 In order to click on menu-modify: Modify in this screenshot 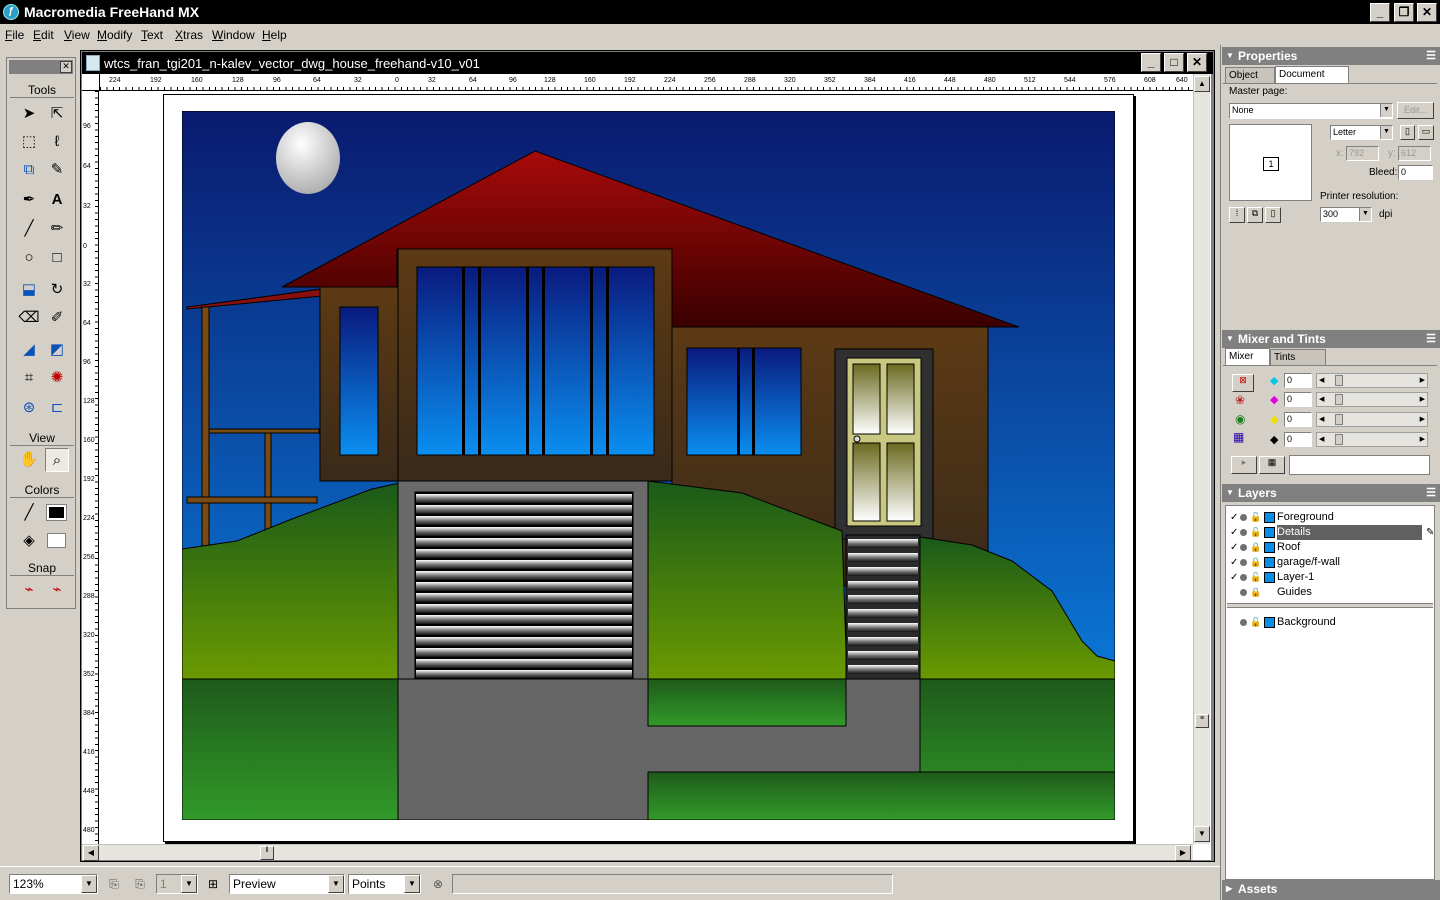, I will do `click(114, 35)`.